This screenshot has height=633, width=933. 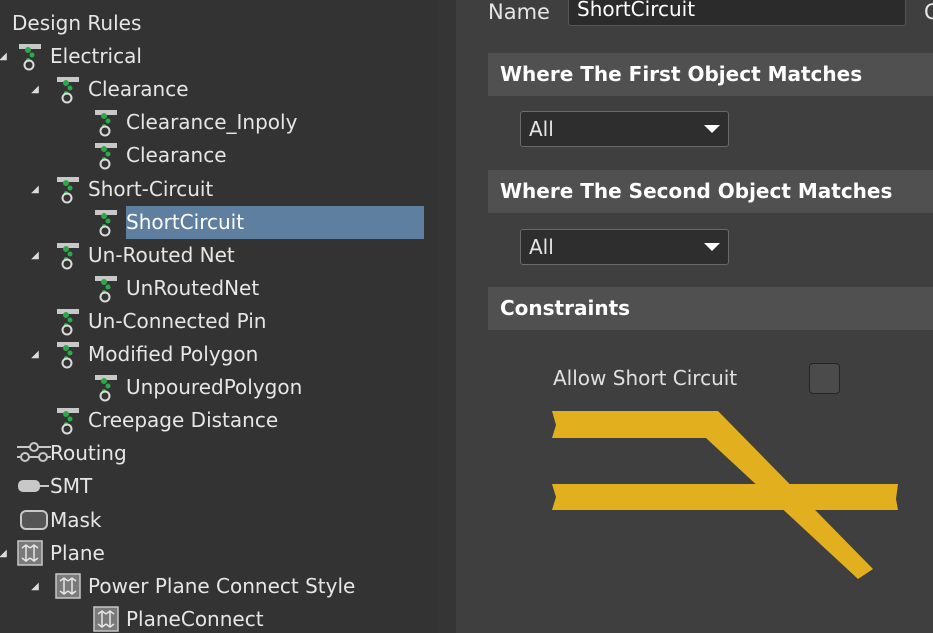 I want to click on tree-item-unpouredpolygon: UnpouredPolygon, so click(x=219, y=387).